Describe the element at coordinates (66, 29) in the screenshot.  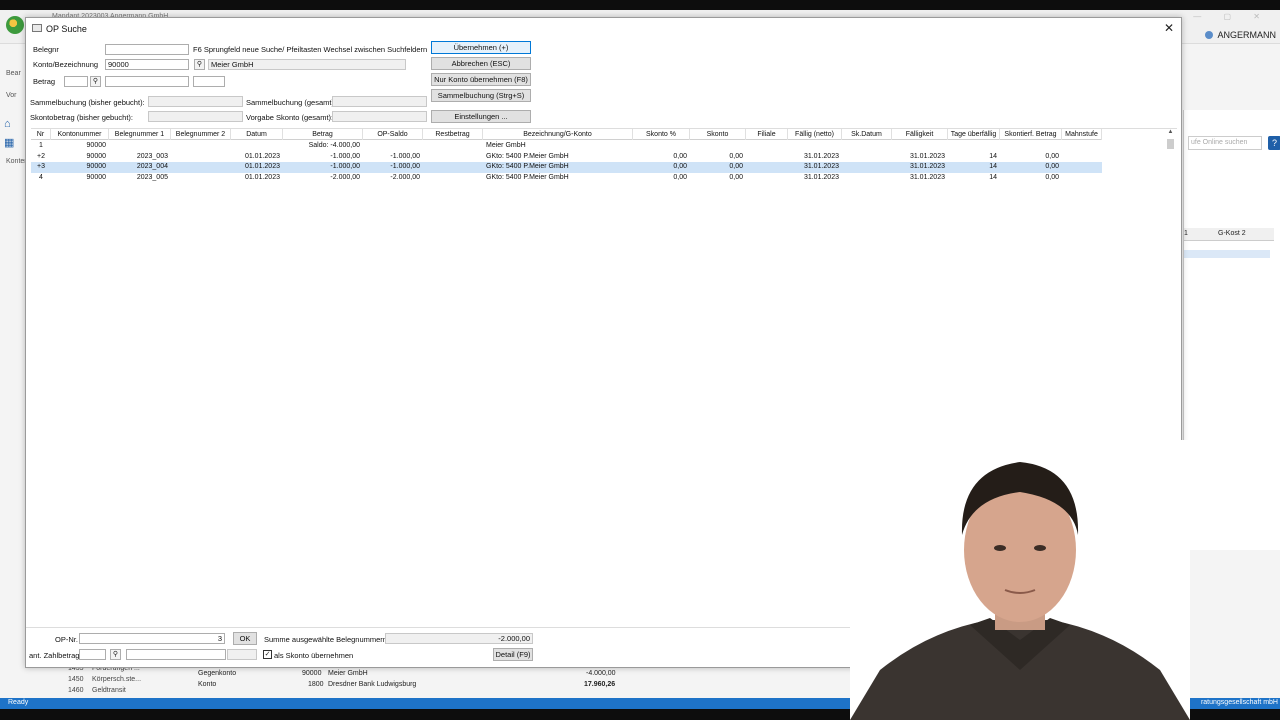
I see `dialog-title: OP Suche` at that location.